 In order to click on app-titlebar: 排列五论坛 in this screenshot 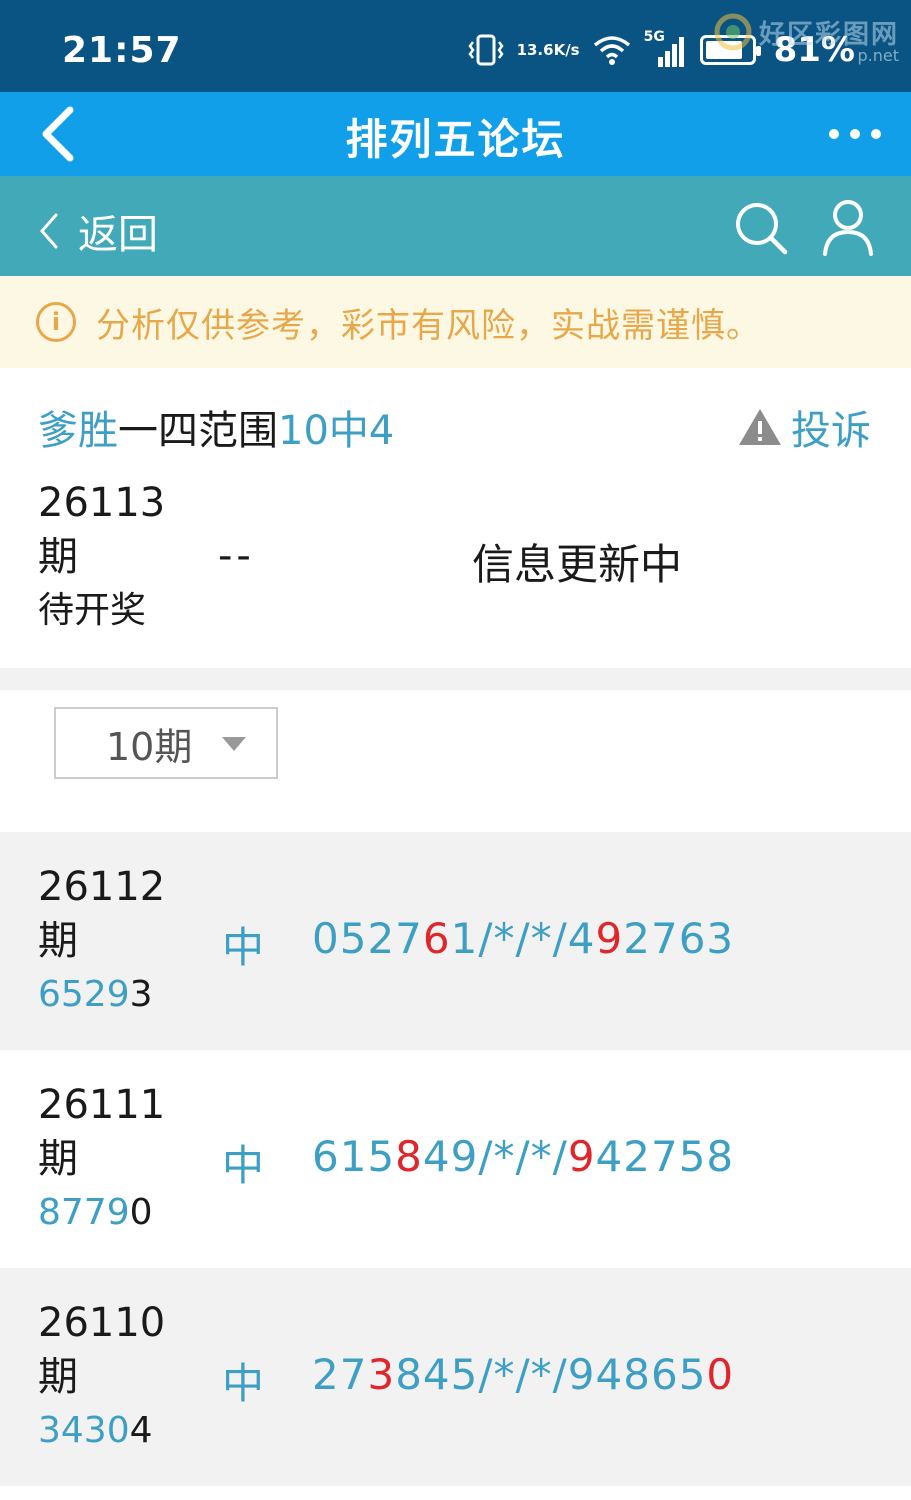, I will do `click(455, 134)`.